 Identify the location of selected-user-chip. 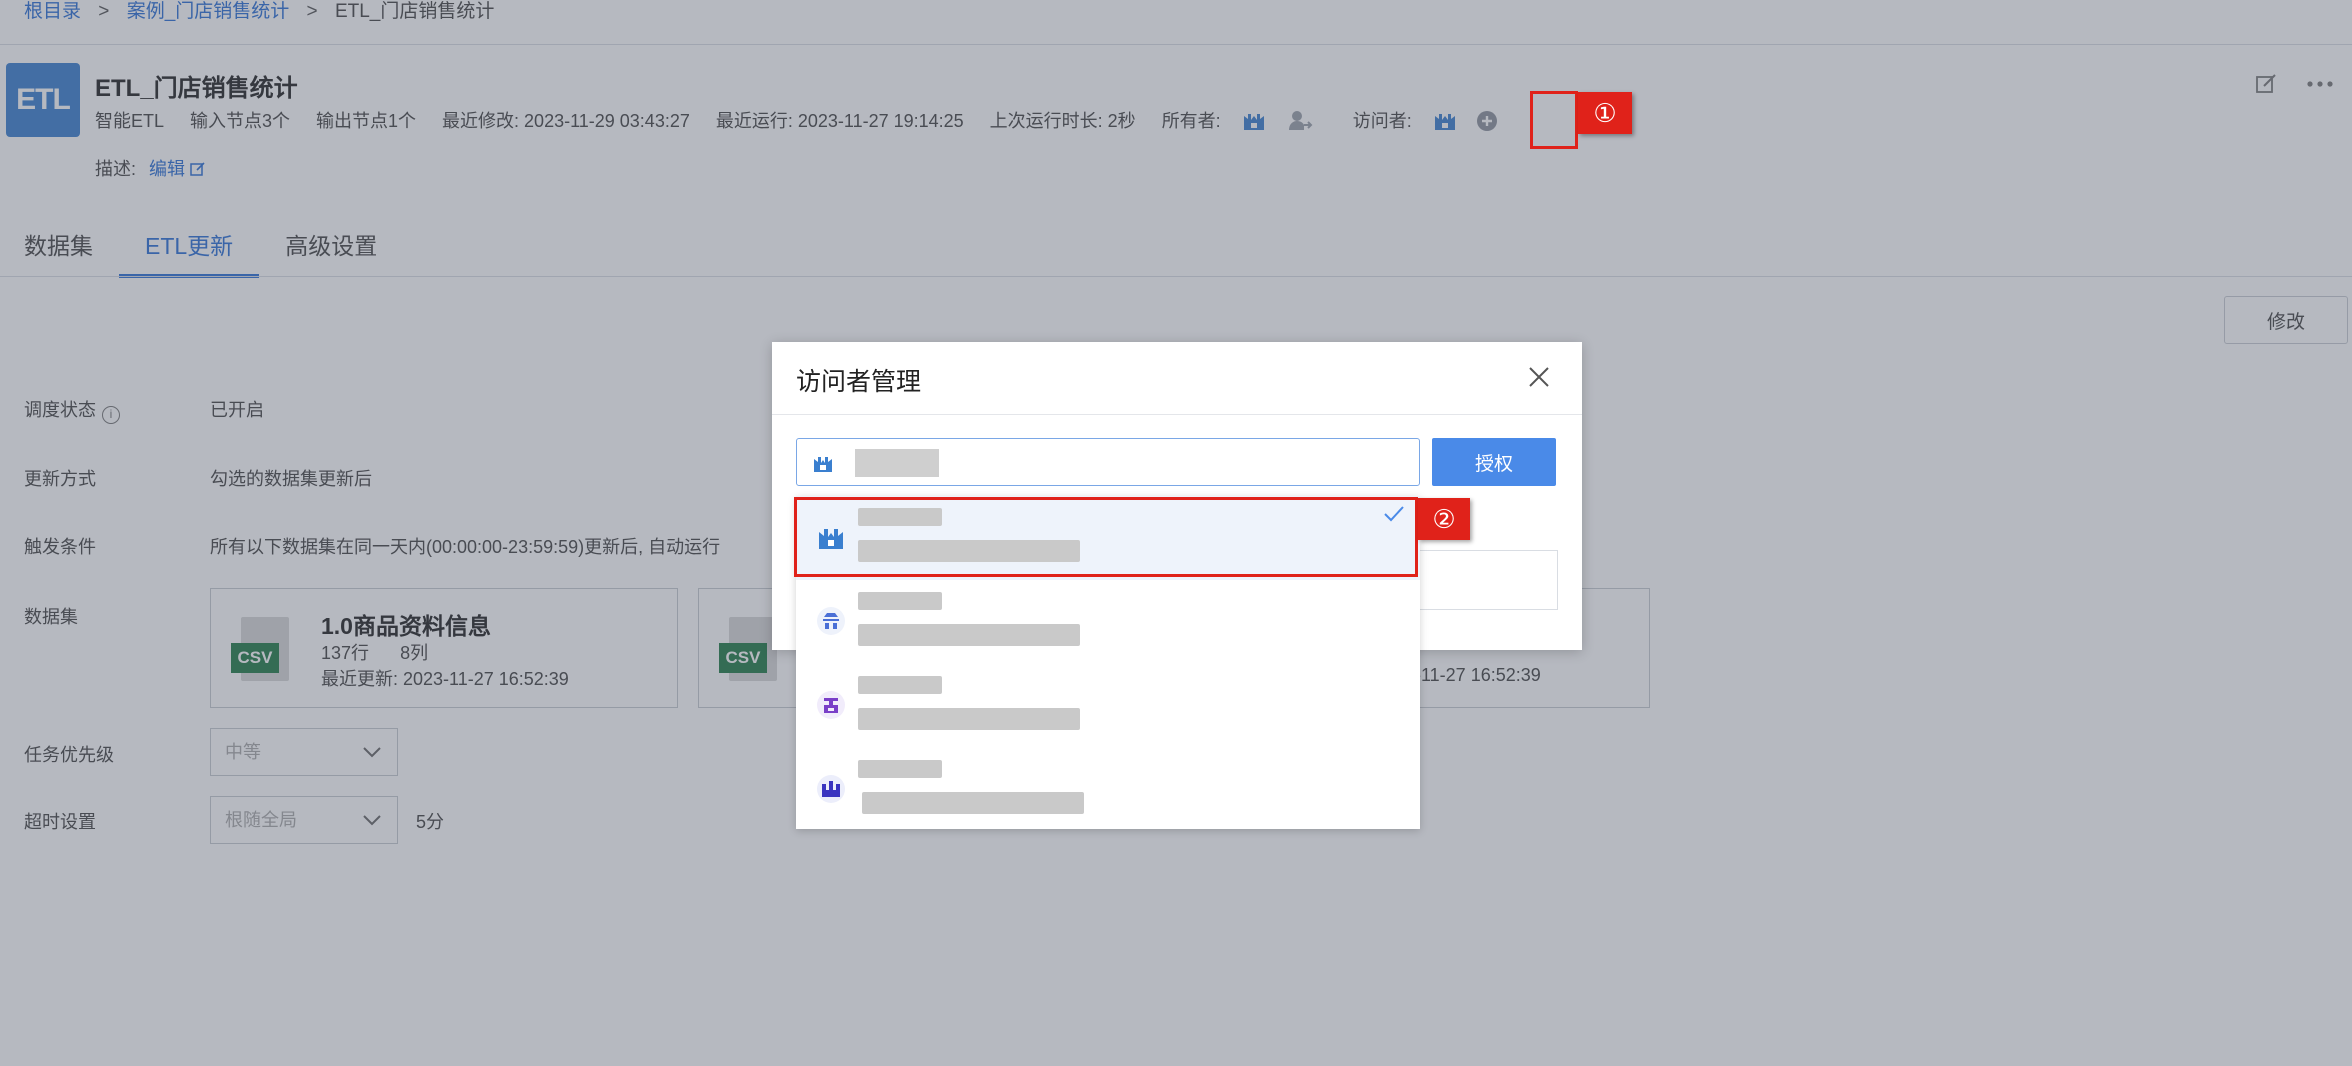
(897, 463).